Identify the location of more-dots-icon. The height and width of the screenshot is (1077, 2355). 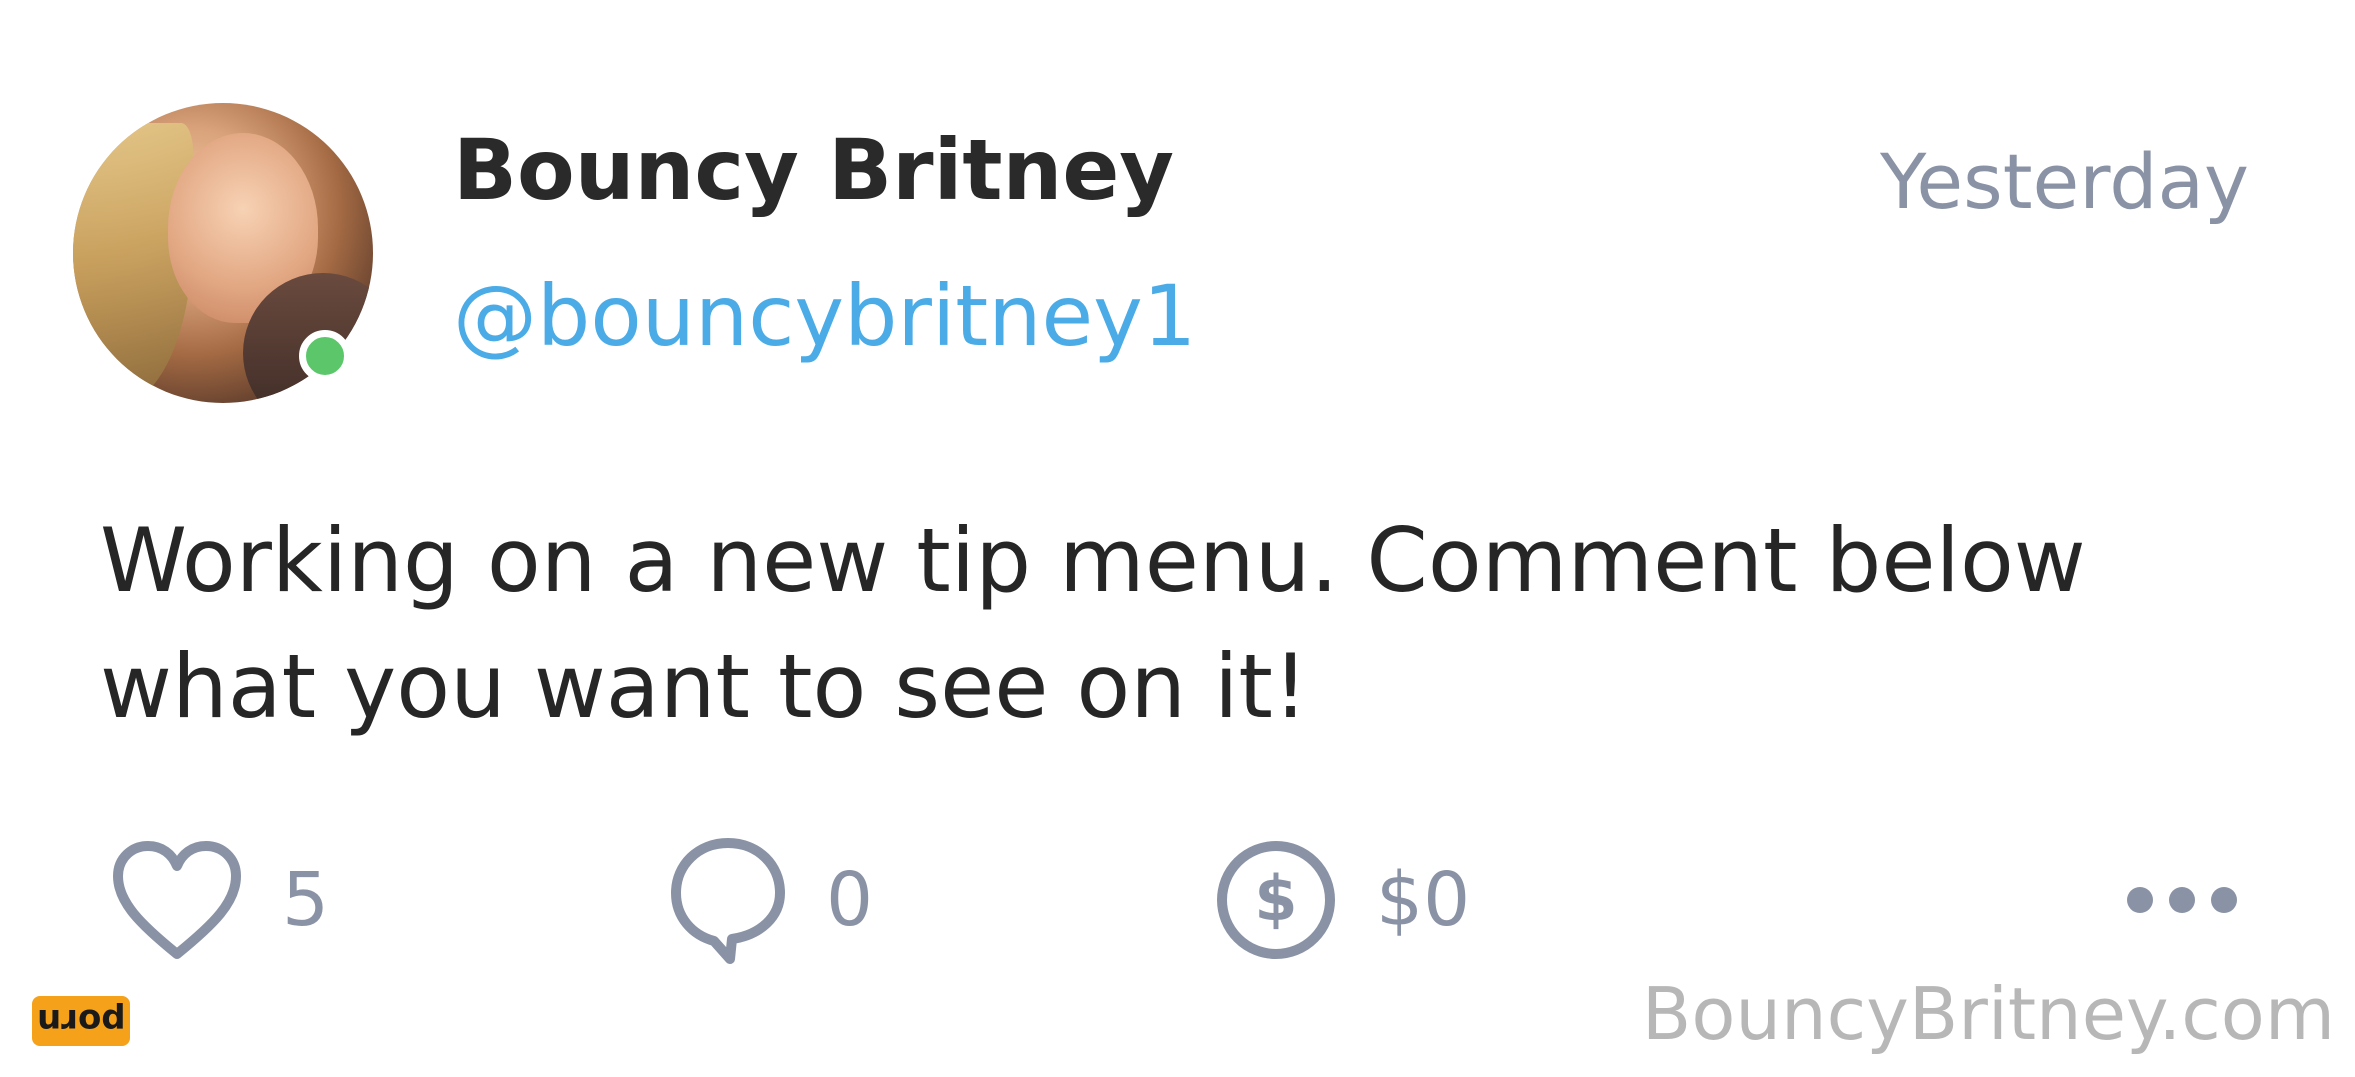
(2200, 900).